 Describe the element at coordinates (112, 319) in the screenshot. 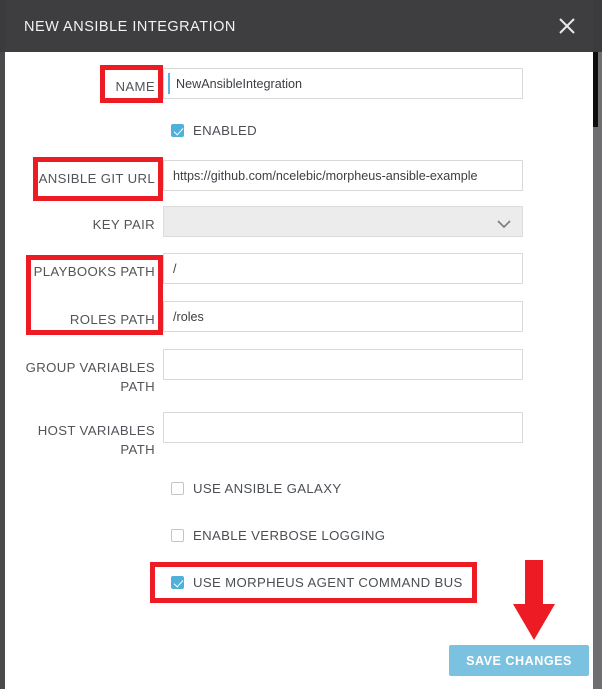

I see `roles-path-label: ROLES PATH` at that location.